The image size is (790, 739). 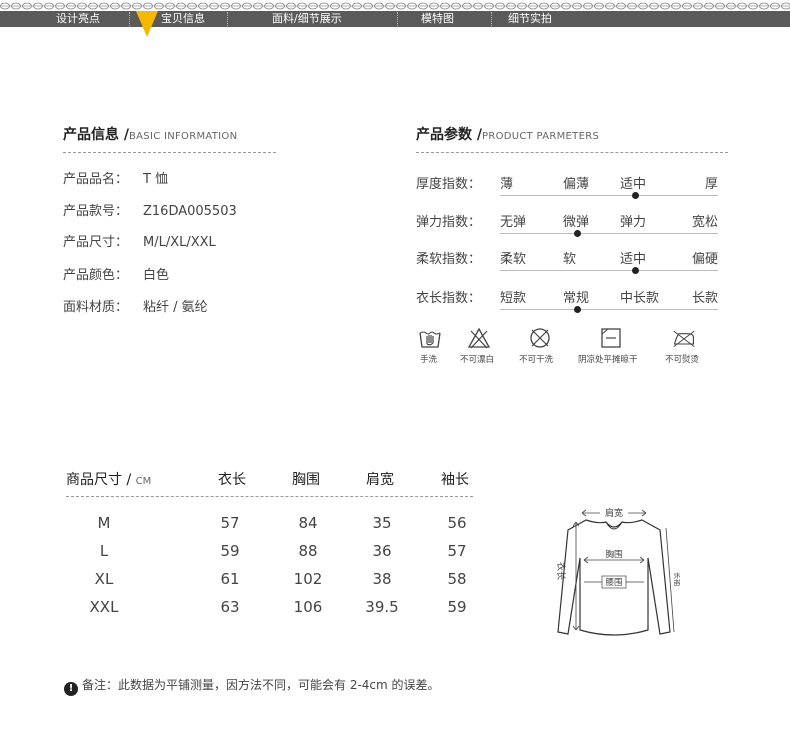 What do you see at coordinates (540, 338) in the screenshot?
I see `no-dry-clean-icon` at bounding box center [540, 338].